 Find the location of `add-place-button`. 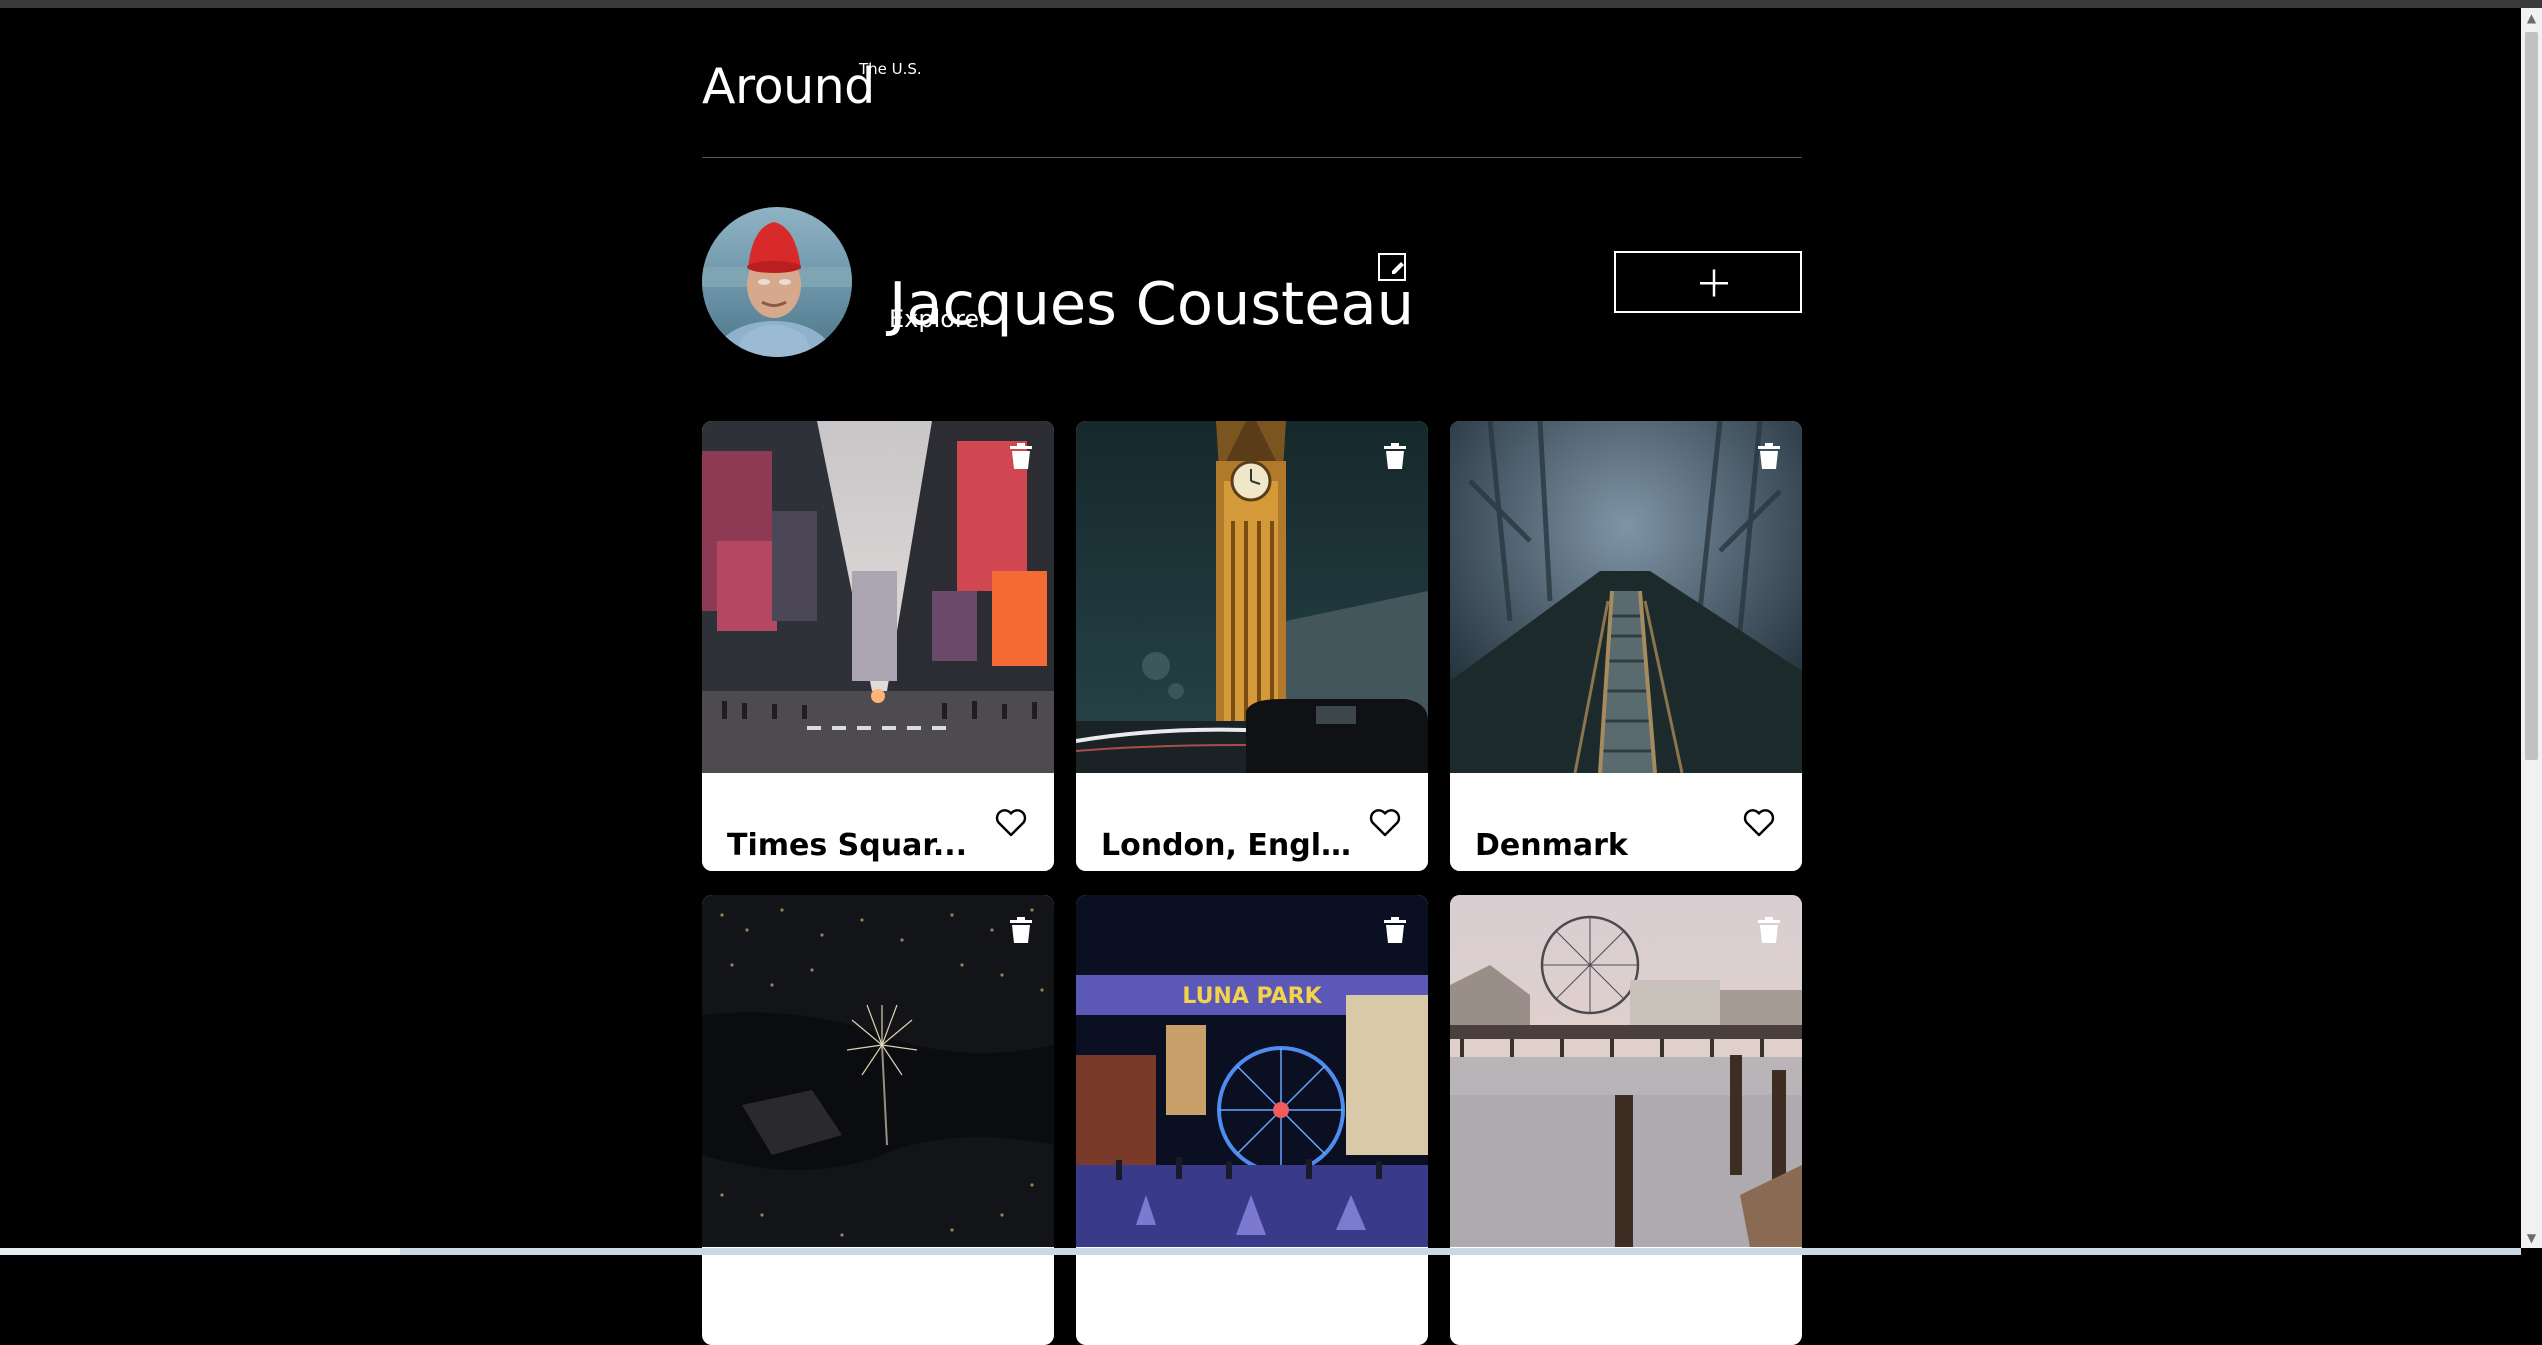

add-place-button is located at coordinates (1708, 282).